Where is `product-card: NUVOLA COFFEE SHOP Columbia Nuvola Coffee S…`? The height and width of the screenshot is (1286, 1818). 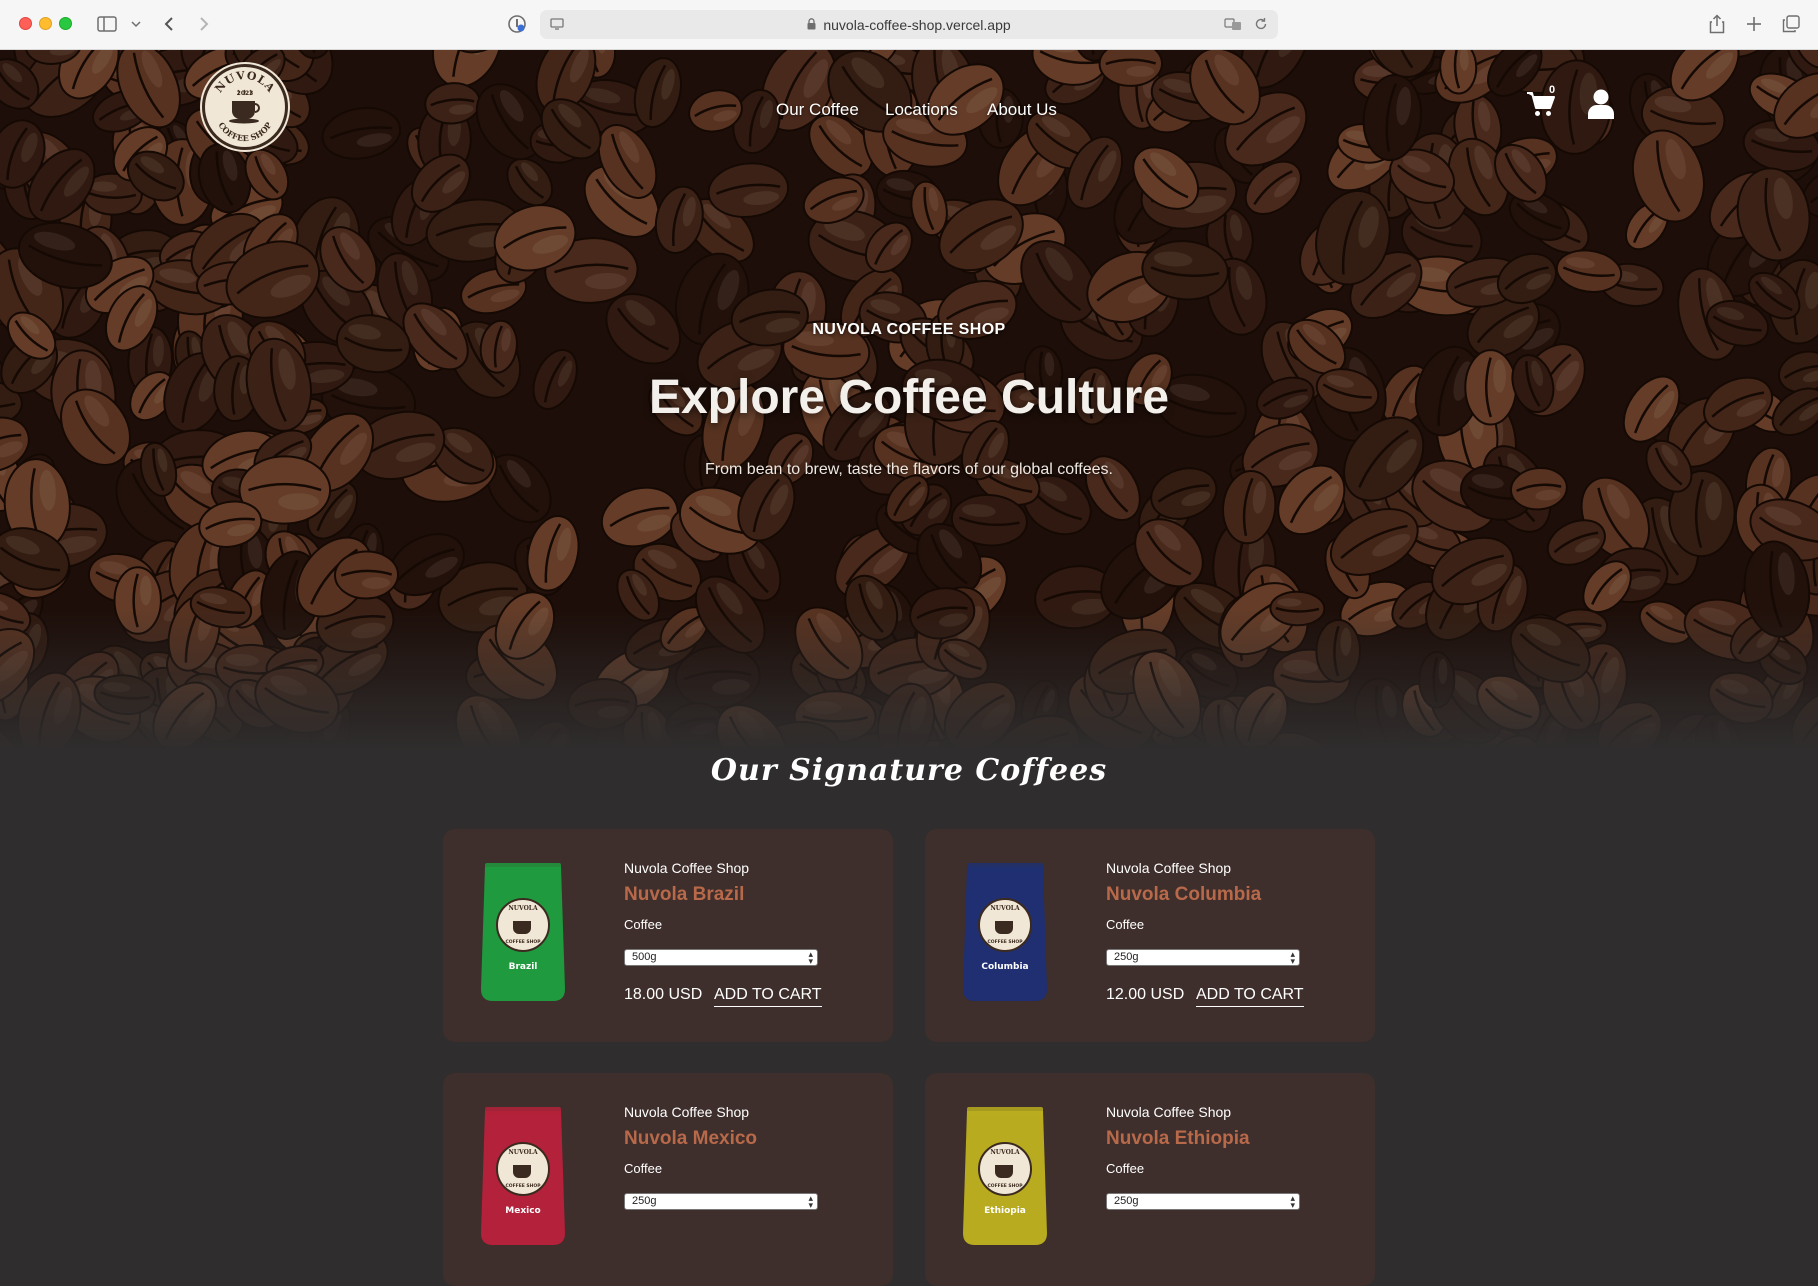
product-card: NUVOLA COFFEE SHOP Columbia Nuvola Coffee S… is located at coordinates (1150, 935).